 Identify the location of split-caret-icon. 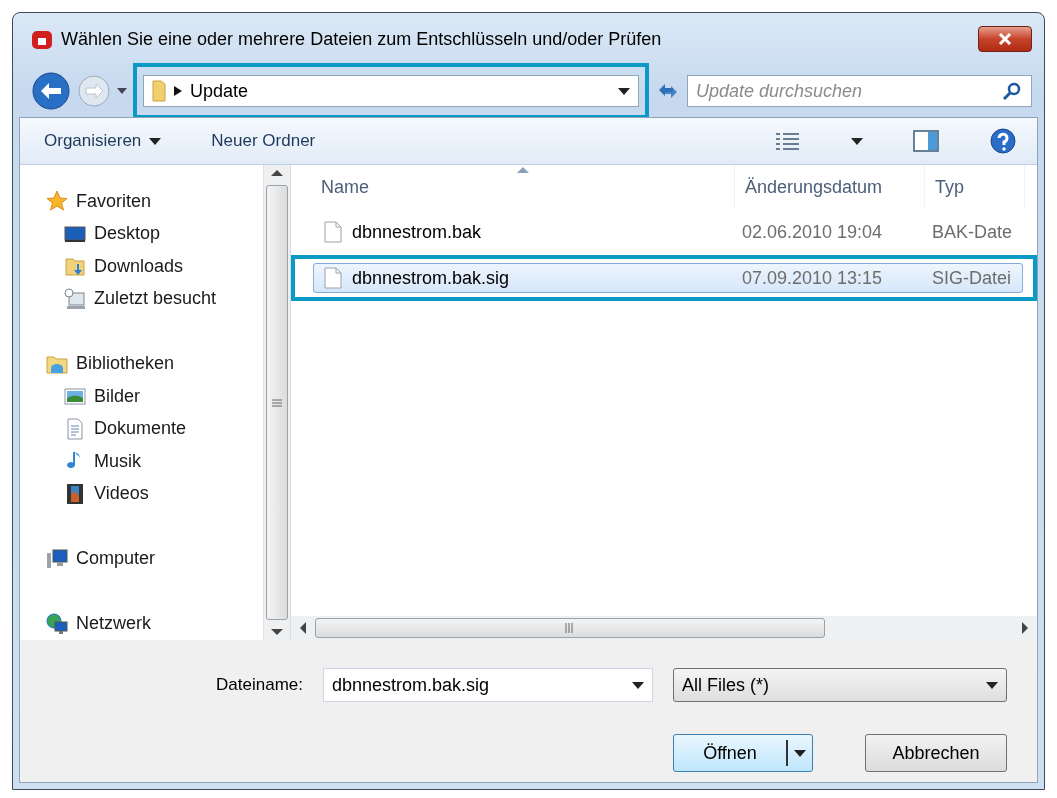
(800, 753).